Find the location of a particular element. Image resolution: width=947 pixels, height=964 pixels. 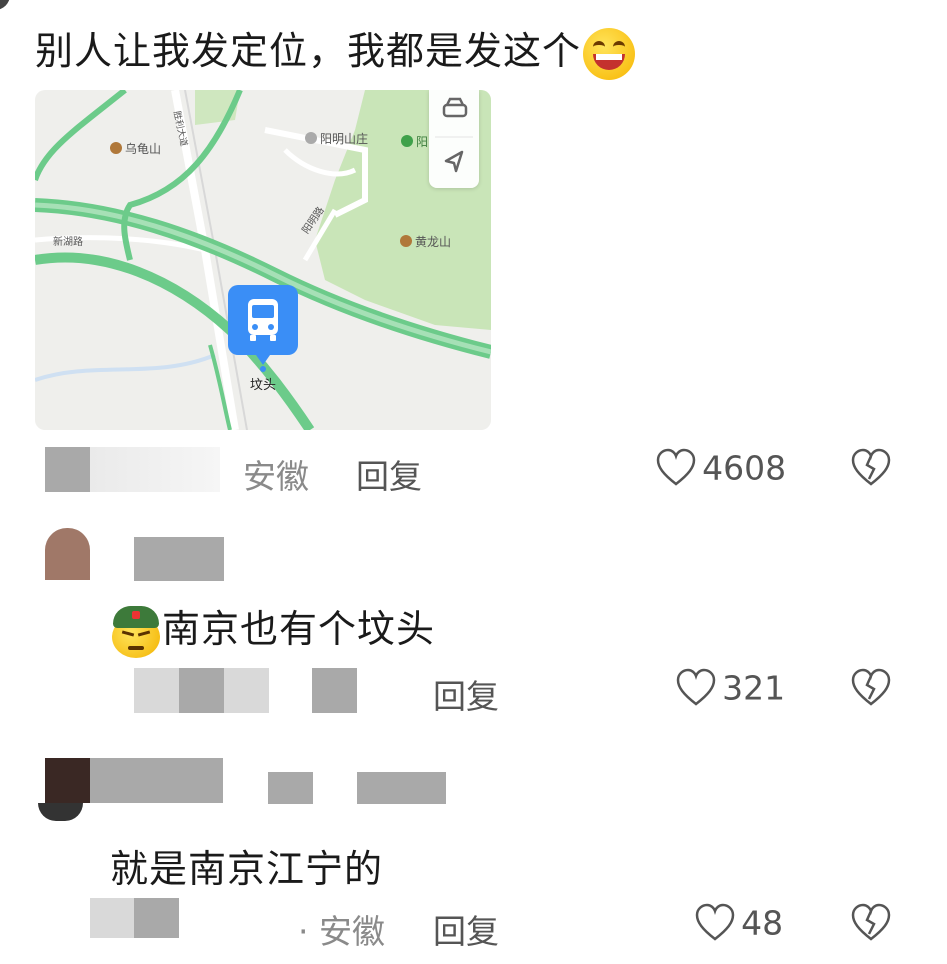

comment-text: 就是南京江宁的 is located at coordinates (247, 869).